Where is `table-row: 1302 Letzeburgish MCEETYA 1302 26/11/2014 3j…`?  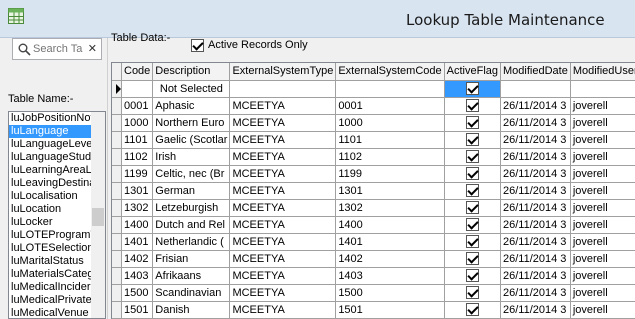 table-row: 1302 Letzeburgish MCEETYA 1302 26/11/2014 3j… is located at coordinates (373, 208).